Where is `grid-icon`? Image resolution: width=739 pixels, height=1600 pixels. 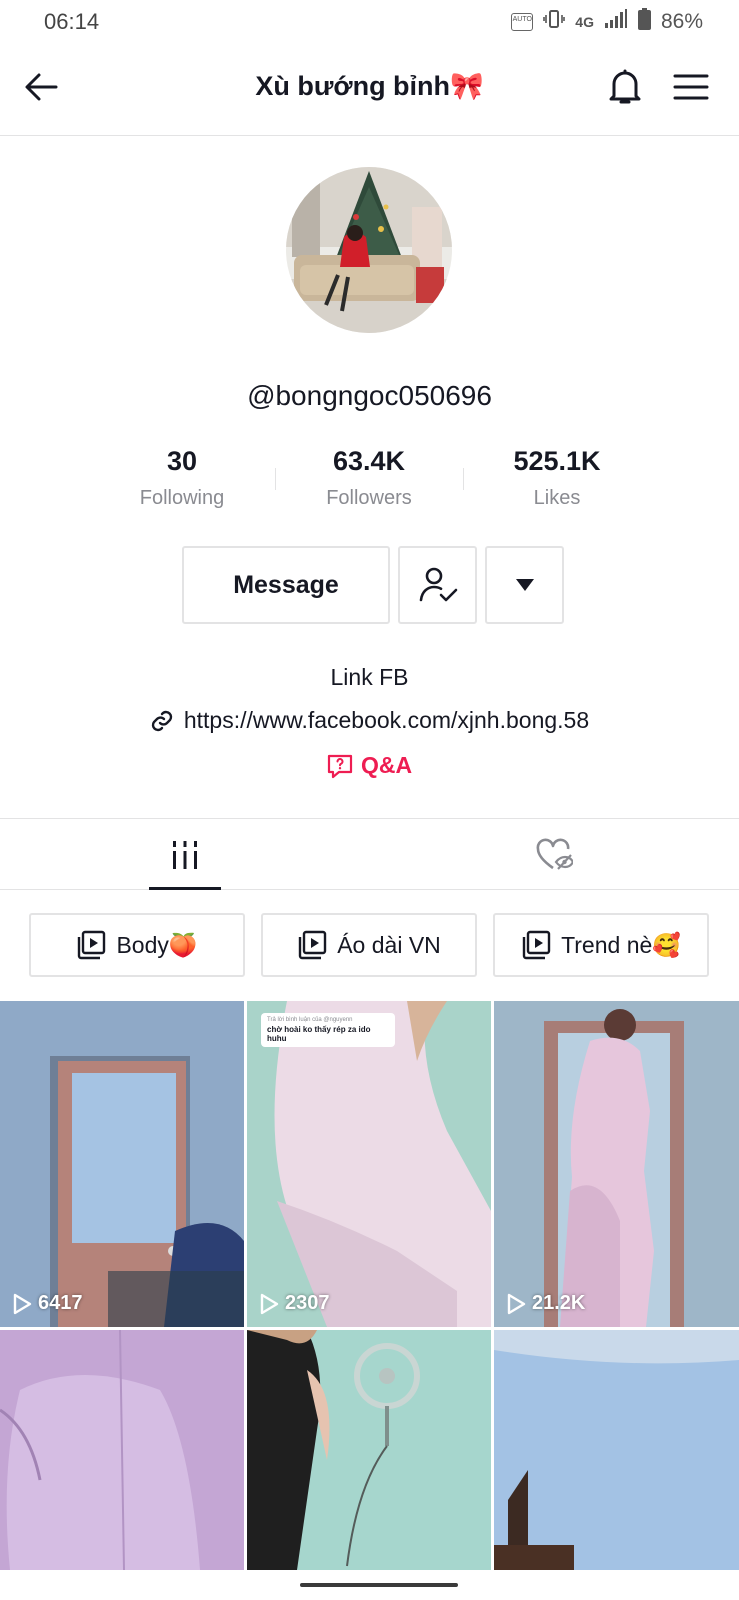
grid-icon is located at coordinates (184, 854).